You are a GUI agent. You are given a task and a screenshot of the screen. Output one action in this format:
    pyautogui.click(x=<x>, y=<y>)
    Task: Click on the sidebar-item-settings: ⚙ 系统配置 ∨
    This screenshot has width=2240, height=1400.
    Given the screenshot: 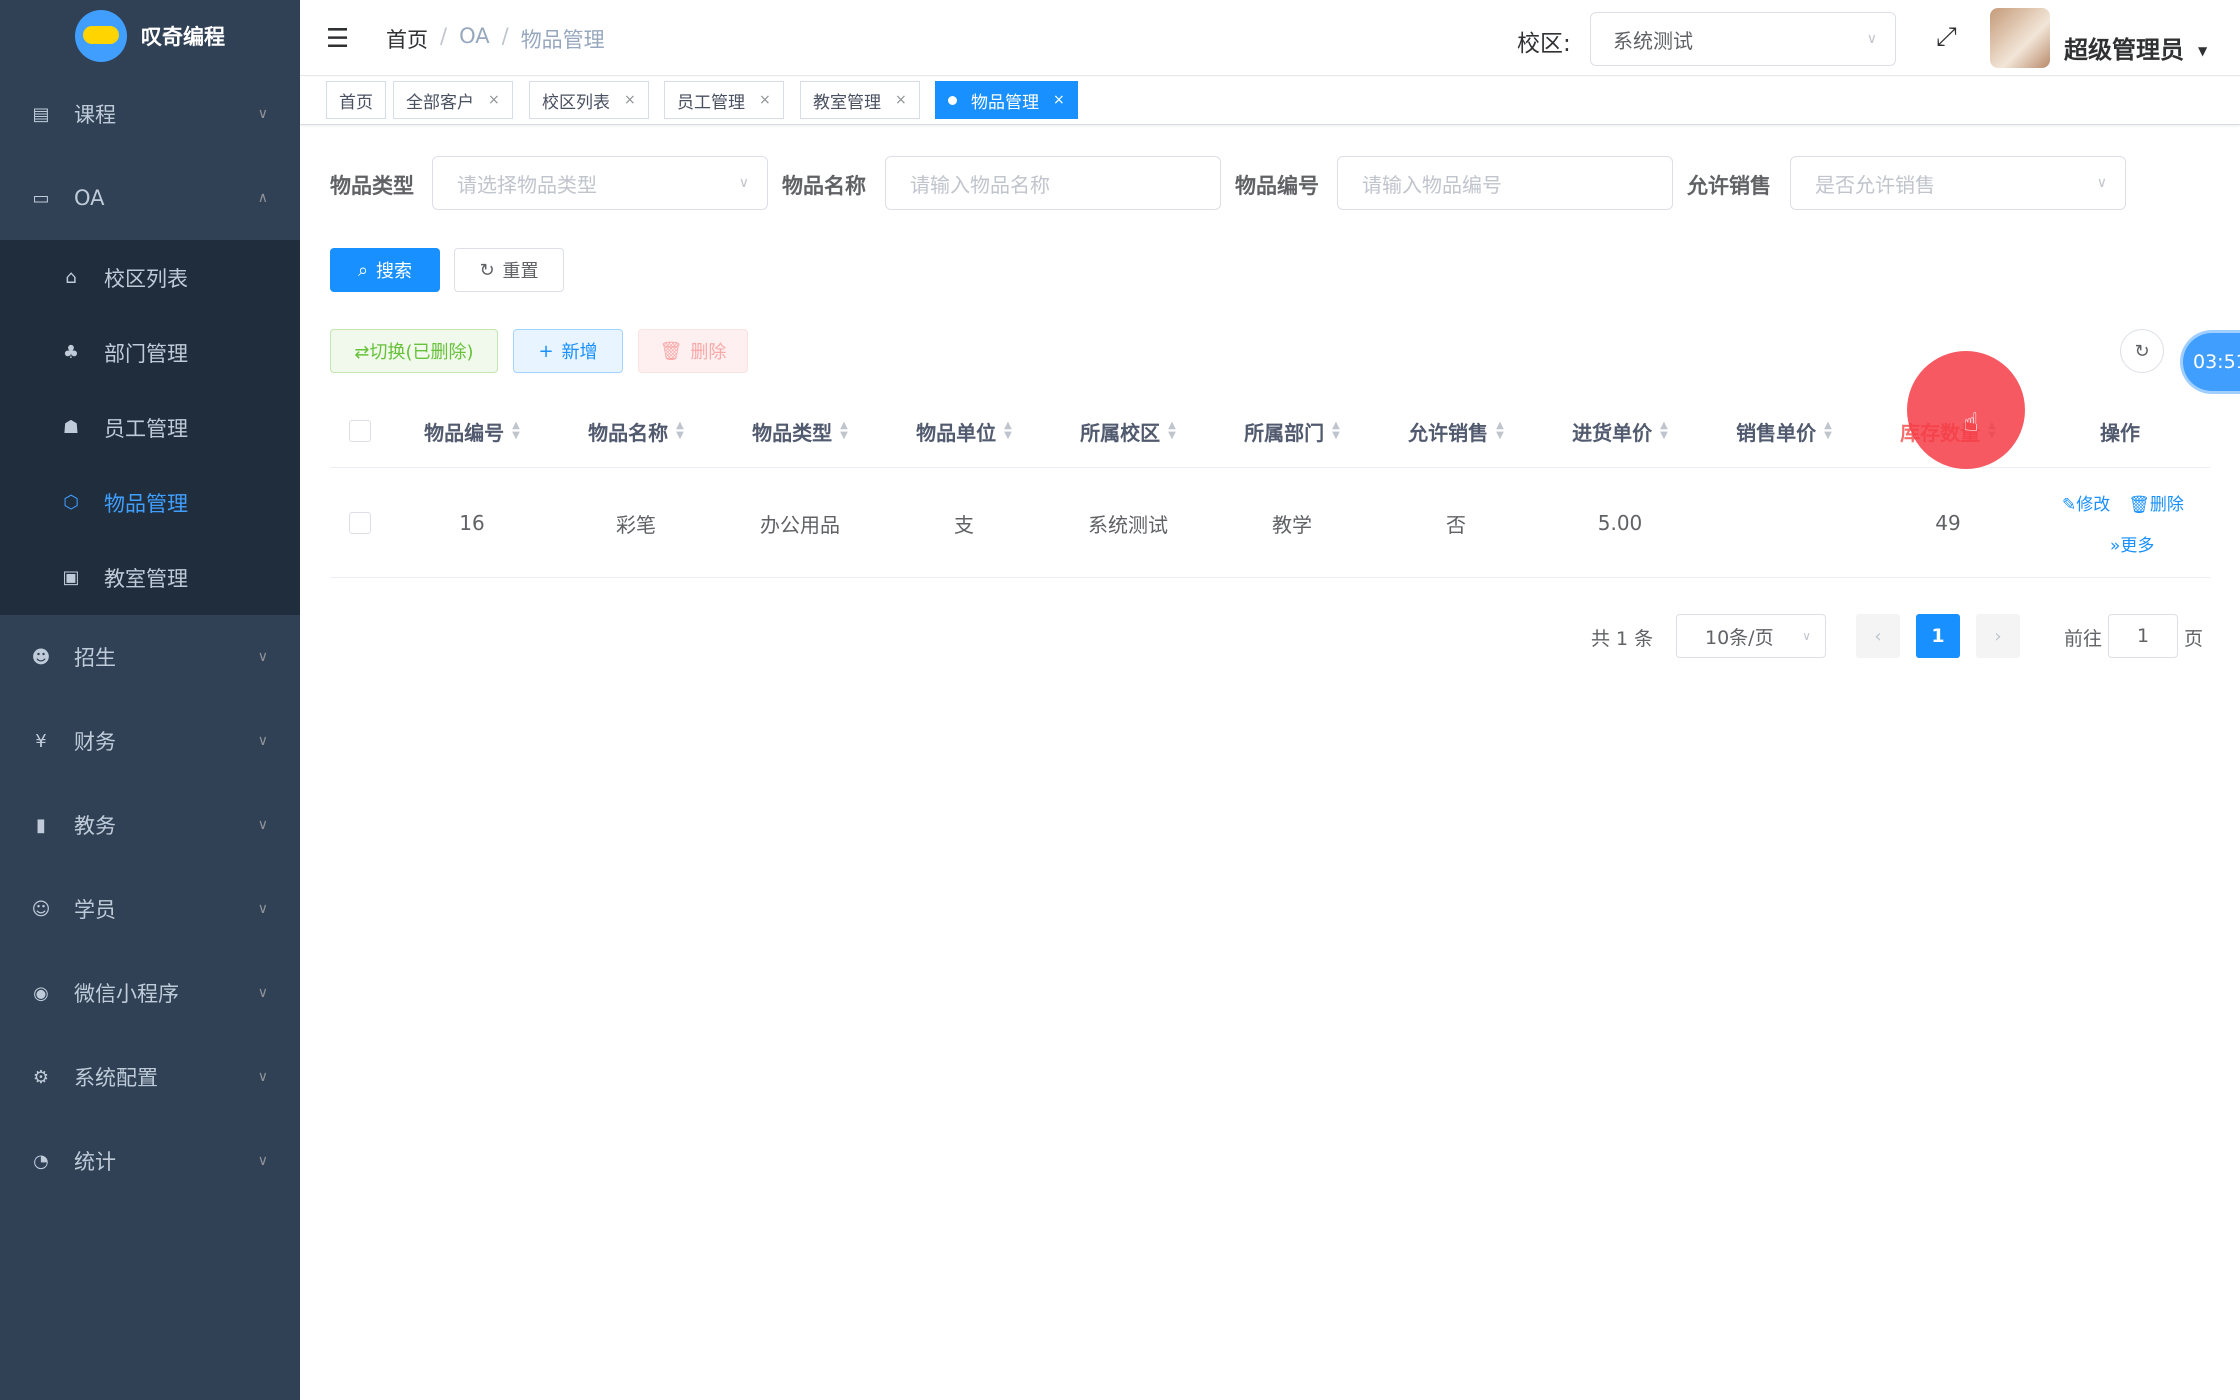 What is the action you would take?
    pyautogui.click(x=150, y=1077)
    